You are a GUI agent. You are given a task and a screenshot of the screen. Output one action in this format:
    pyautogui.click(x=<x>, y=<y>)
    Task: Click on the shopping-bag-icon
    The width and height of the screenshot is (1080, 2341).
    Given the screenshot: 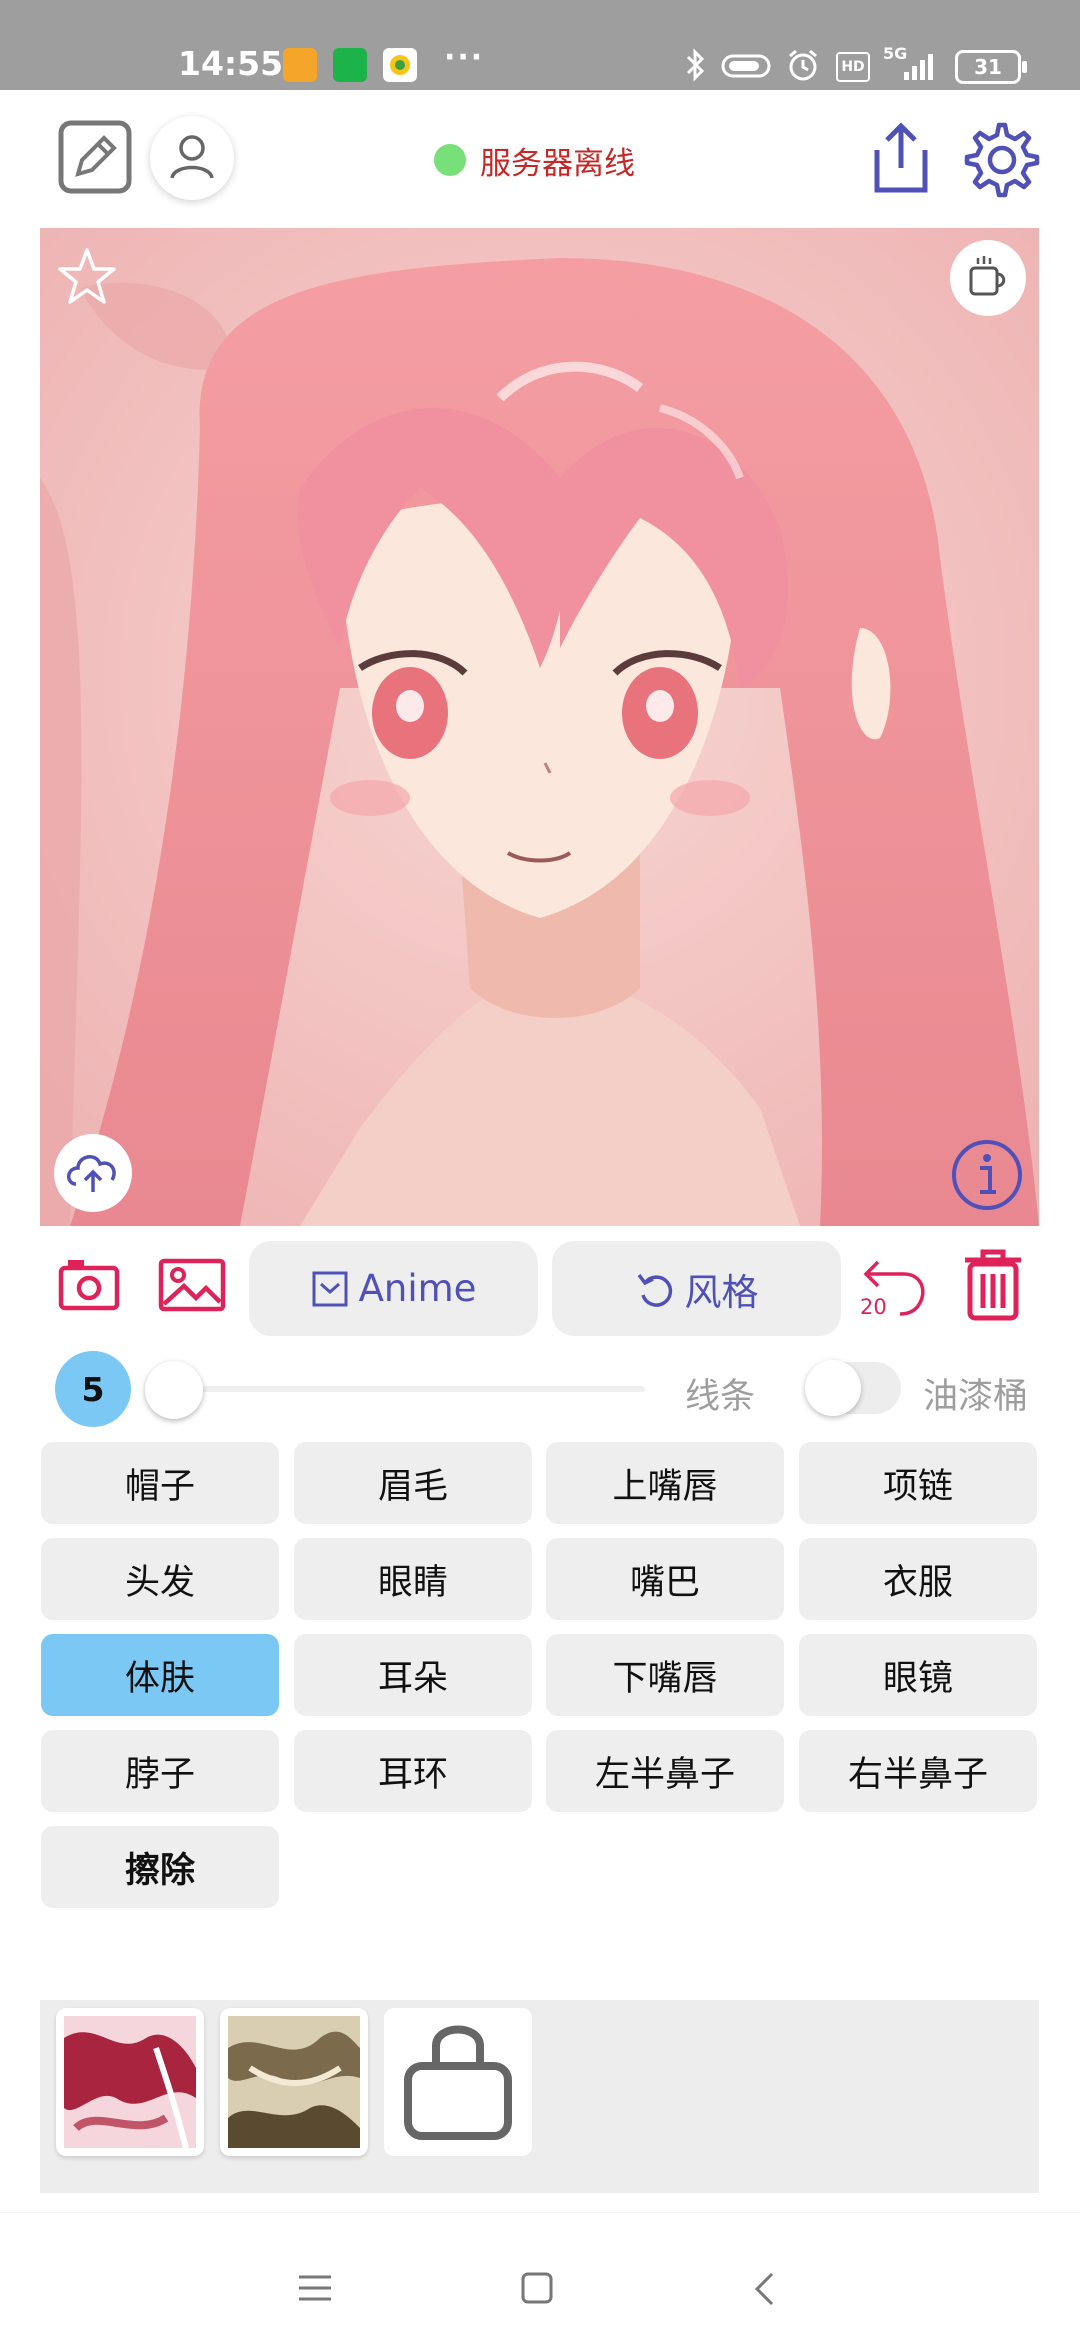 What is the action you would take?
    pyautogui.click(x=458, y=2082)
    